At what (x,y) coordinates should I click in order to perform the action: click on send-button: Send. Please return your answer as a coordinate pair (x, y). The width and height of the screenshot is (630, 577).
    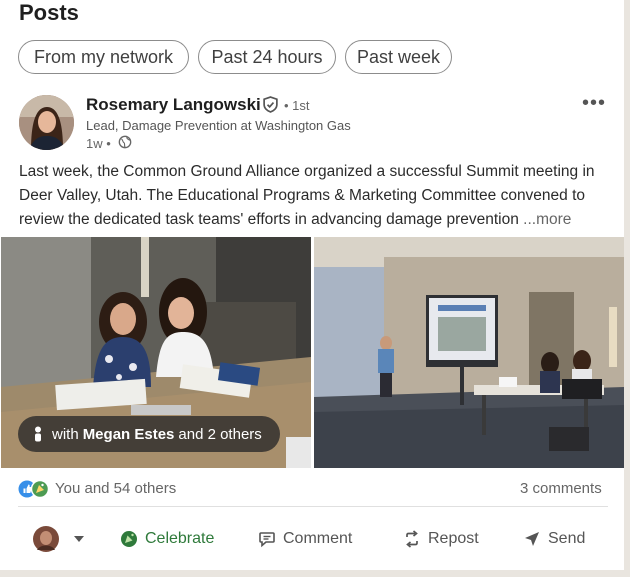
    Looking at the image, I should click on (554, 539).